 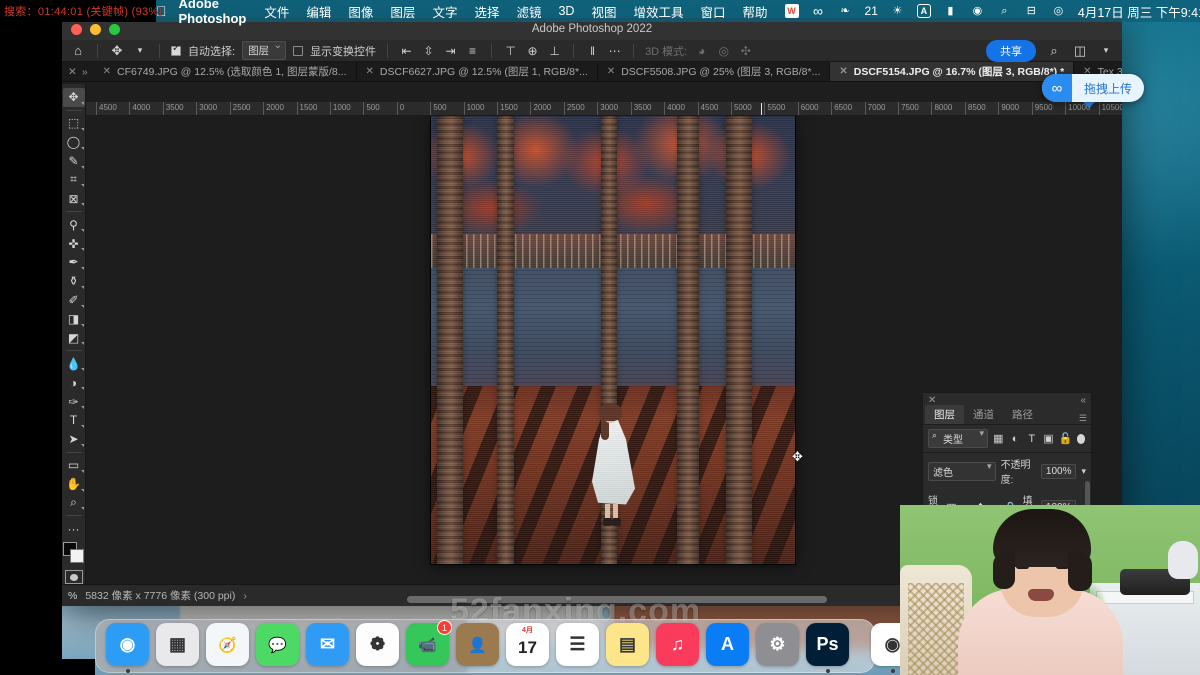 I want to click on menu-item-3d: 3D, so click(x=566, y=11).